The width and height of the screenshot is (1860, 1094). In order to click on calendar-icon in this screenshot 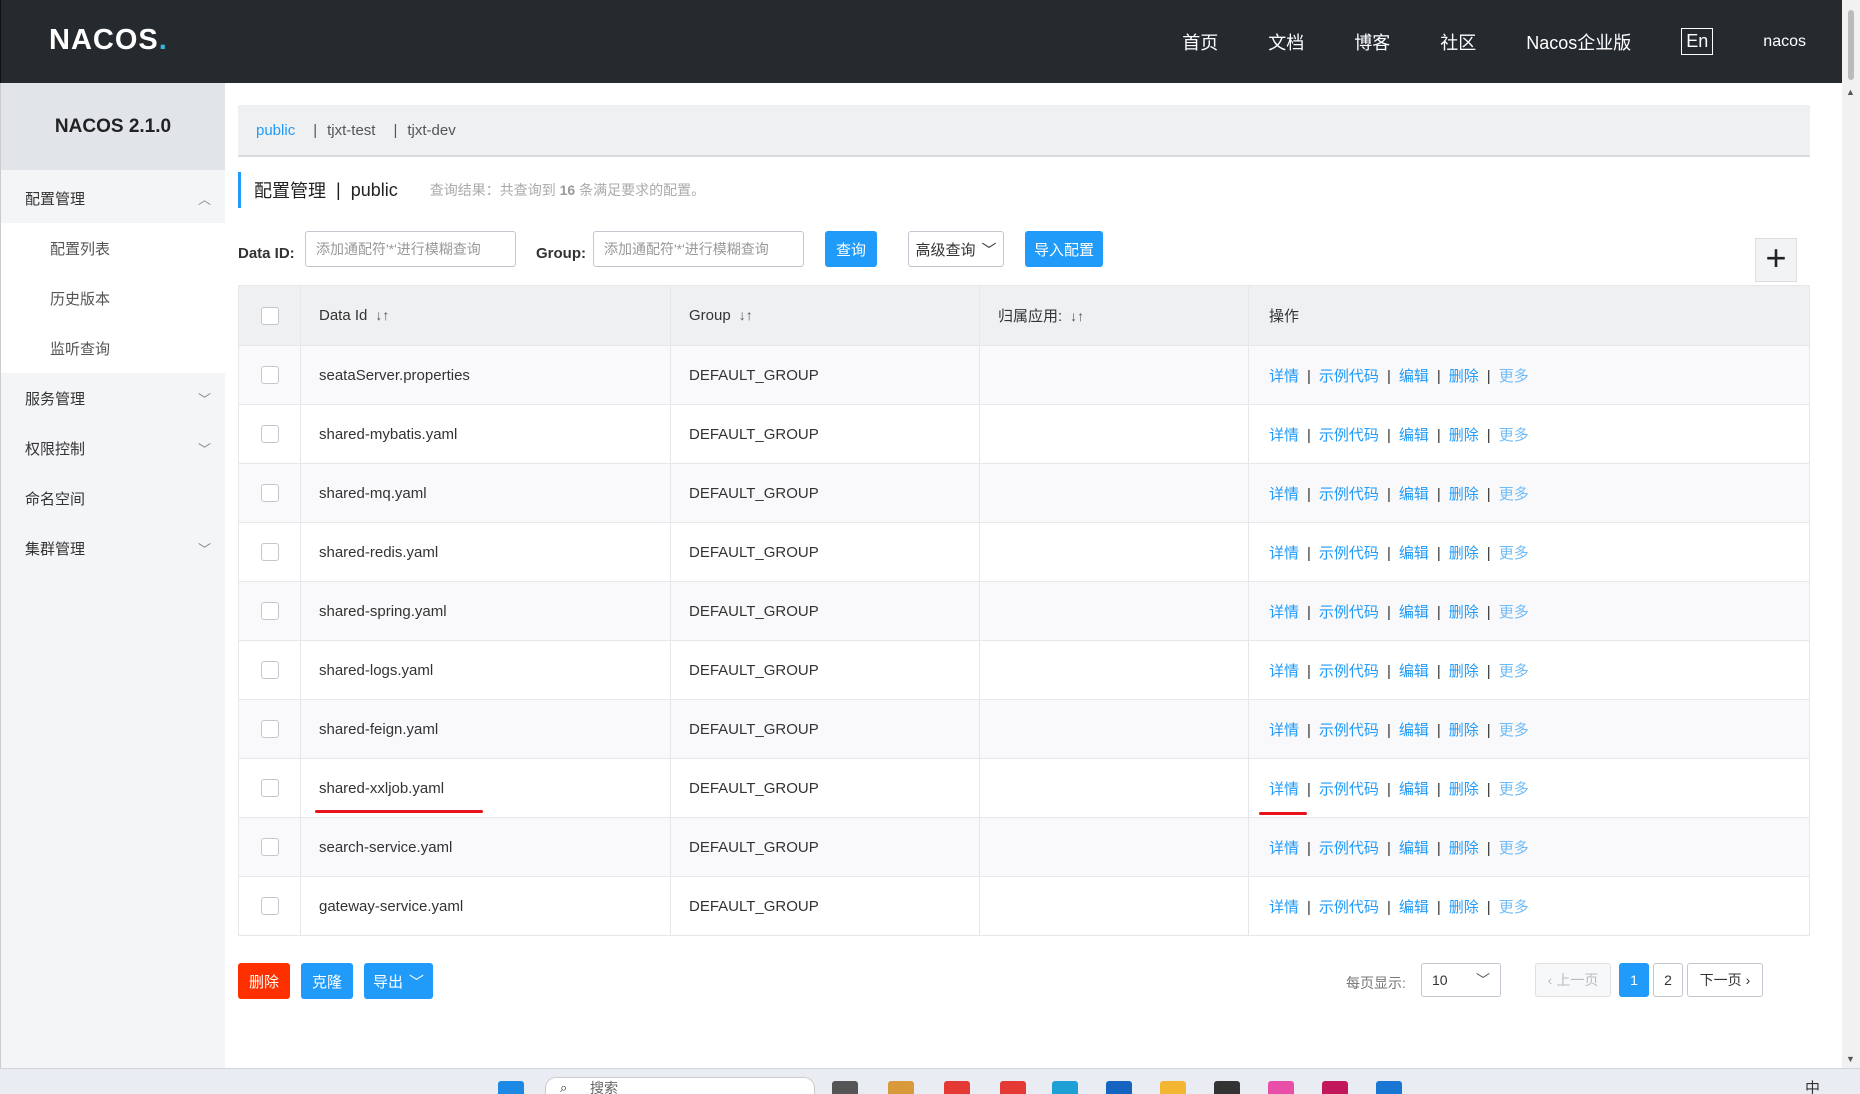, I will do `click(1389, 1087)`.